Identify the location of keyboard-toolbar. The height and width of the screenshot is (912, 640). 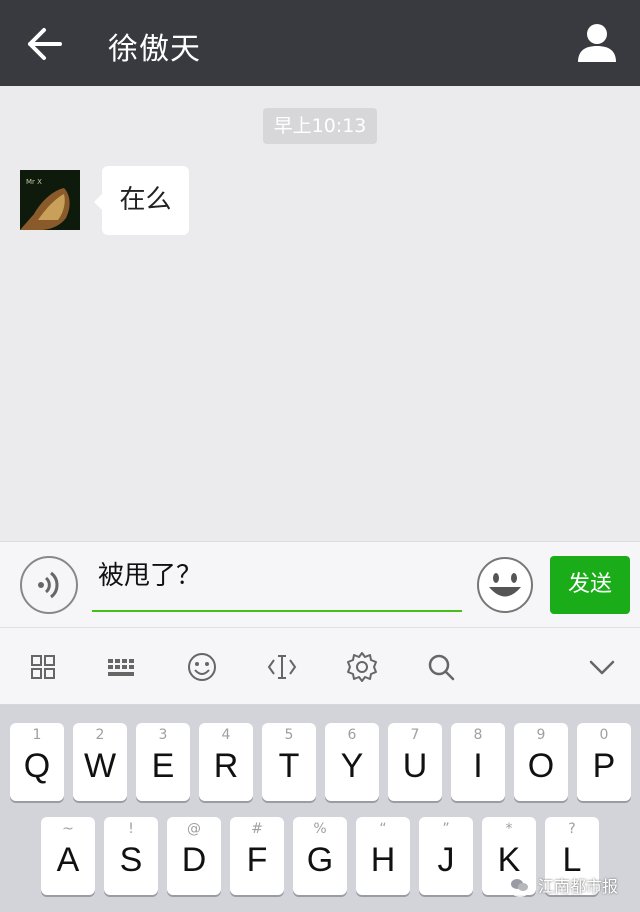
(320, 666).